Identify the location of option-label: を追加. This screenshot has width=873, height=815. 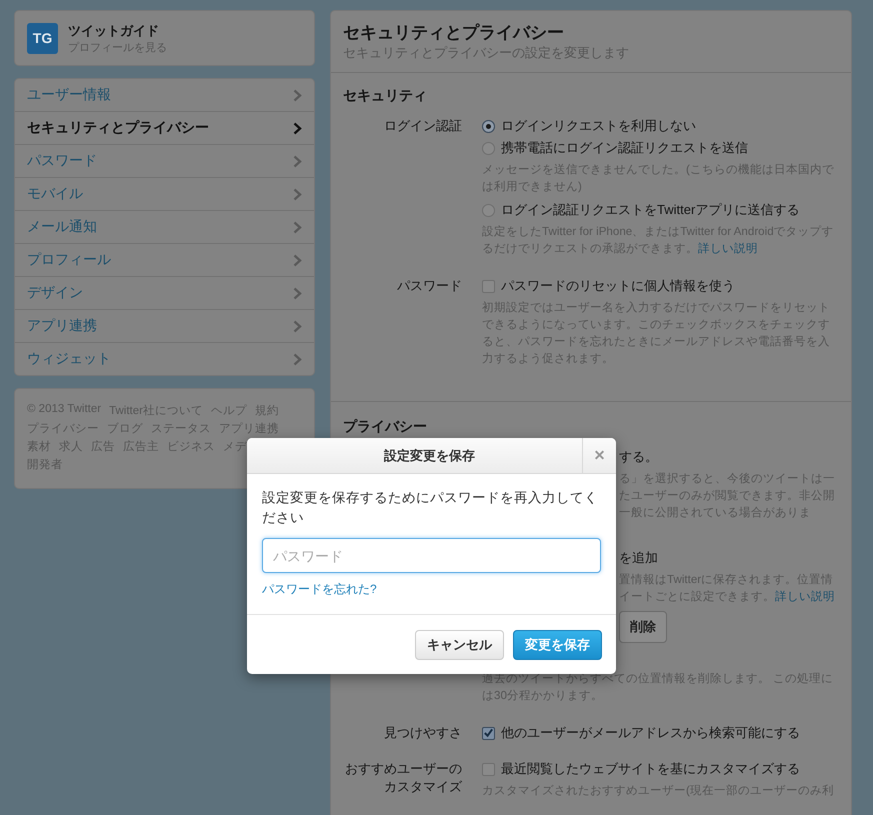
(638, 558).